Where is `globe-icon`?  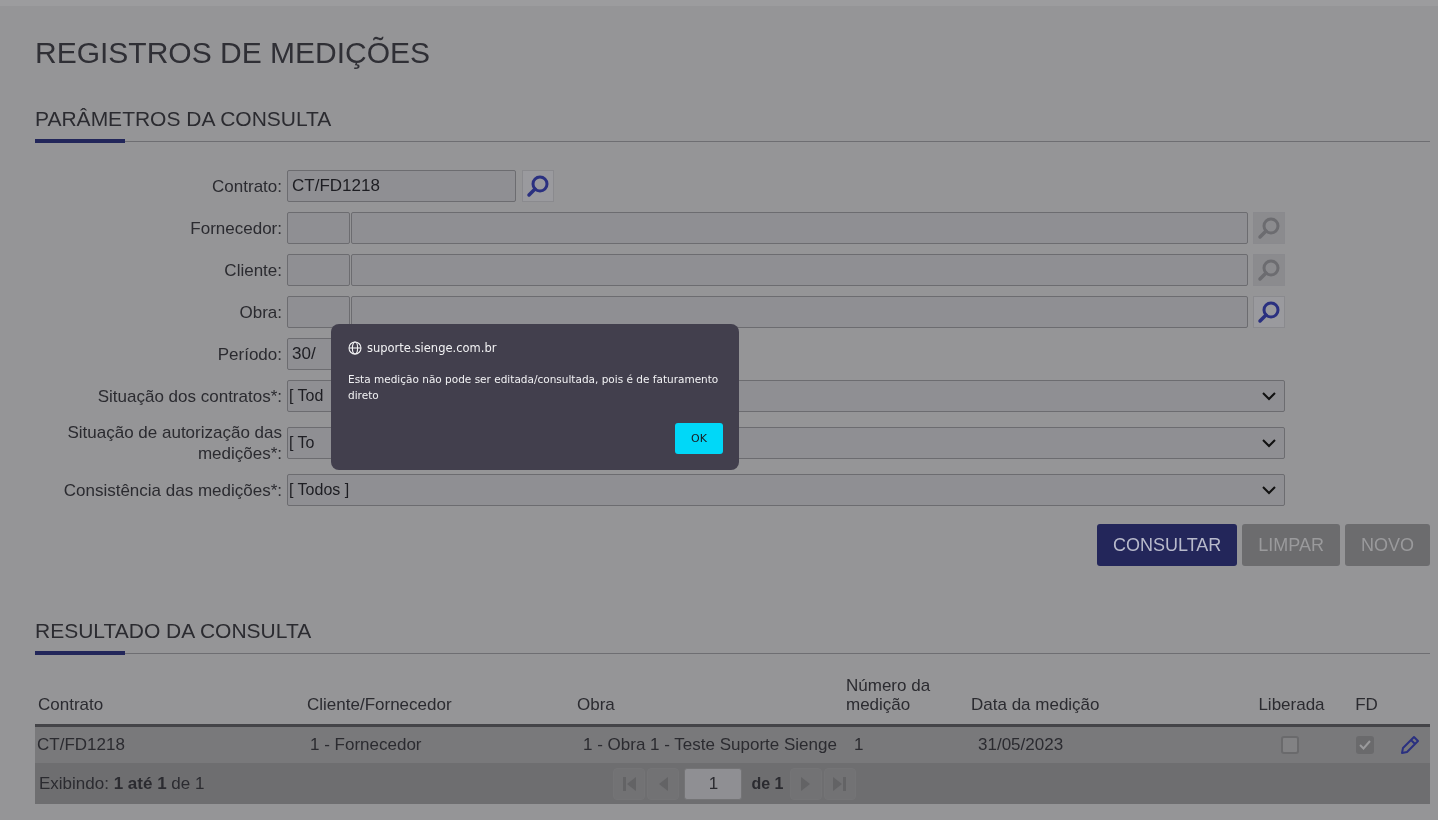 globe-icon is located at coordinates (355, 348).